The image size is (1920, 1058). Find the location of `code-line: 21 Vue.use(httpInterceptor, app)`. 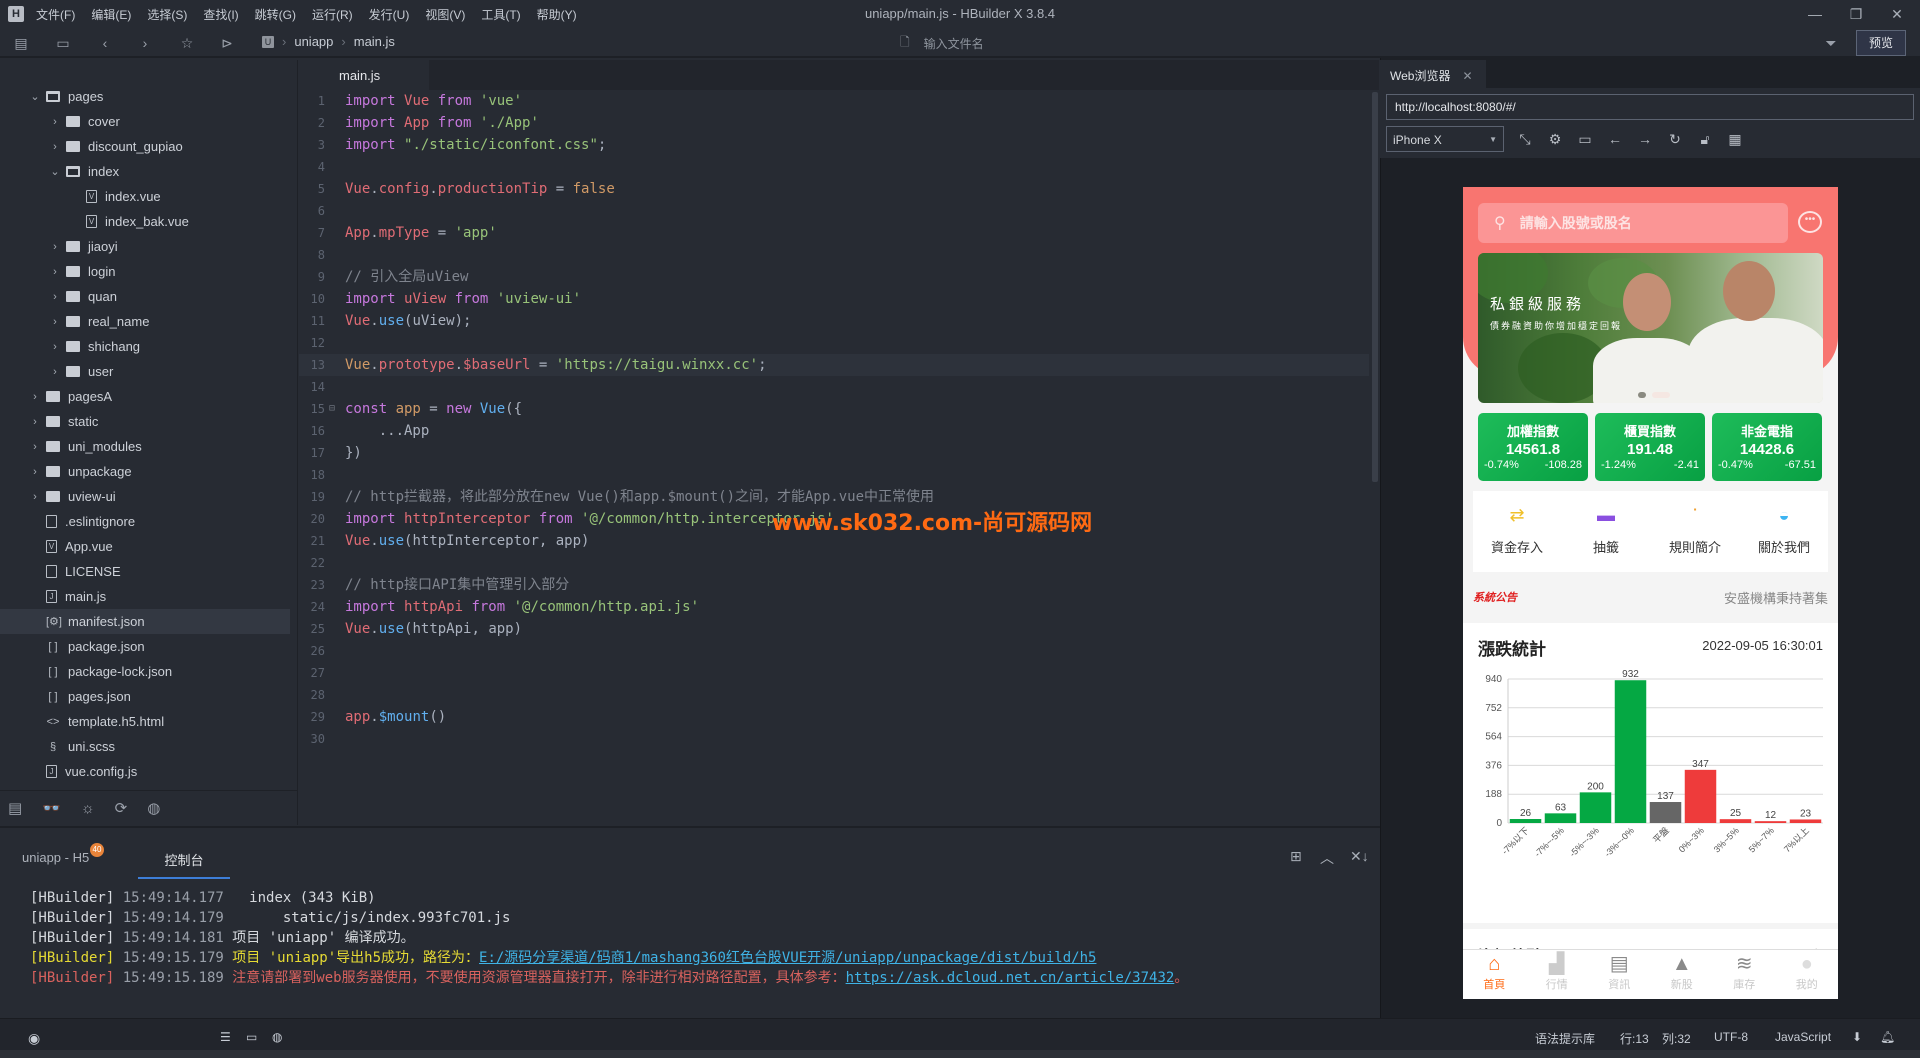

code-line: 21 Vue.use(httpInterceptor, app) is located at coordinates (834, 541).